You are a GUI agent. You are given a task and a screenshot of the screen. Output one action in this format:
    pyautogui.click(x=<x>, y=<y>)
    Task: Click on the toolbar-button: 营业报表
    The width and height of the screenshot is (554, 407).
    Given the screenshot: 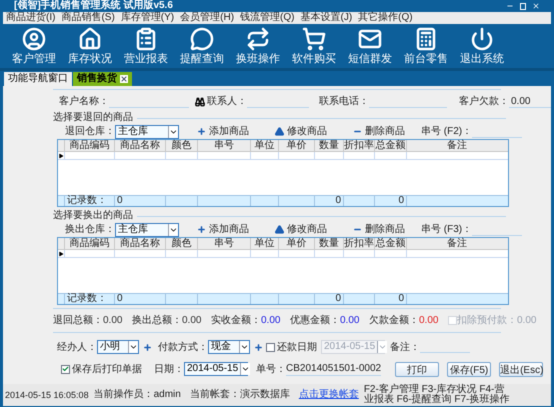 What is the action you would take?
    pyautogui.click(x=146, y=46)
    